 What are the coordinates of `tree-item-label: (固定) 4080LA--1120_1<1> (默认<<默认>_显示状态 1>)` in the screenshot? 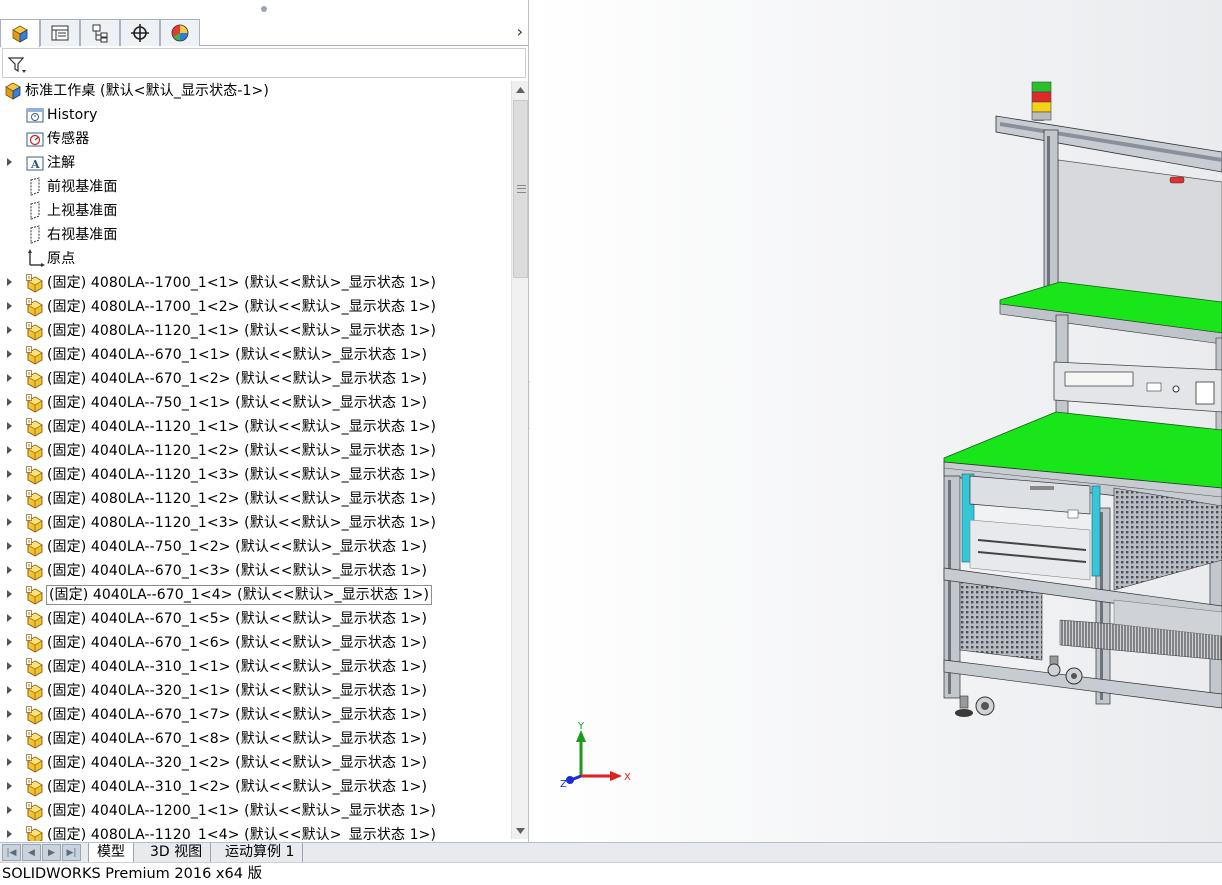 It's located at (242, 331).